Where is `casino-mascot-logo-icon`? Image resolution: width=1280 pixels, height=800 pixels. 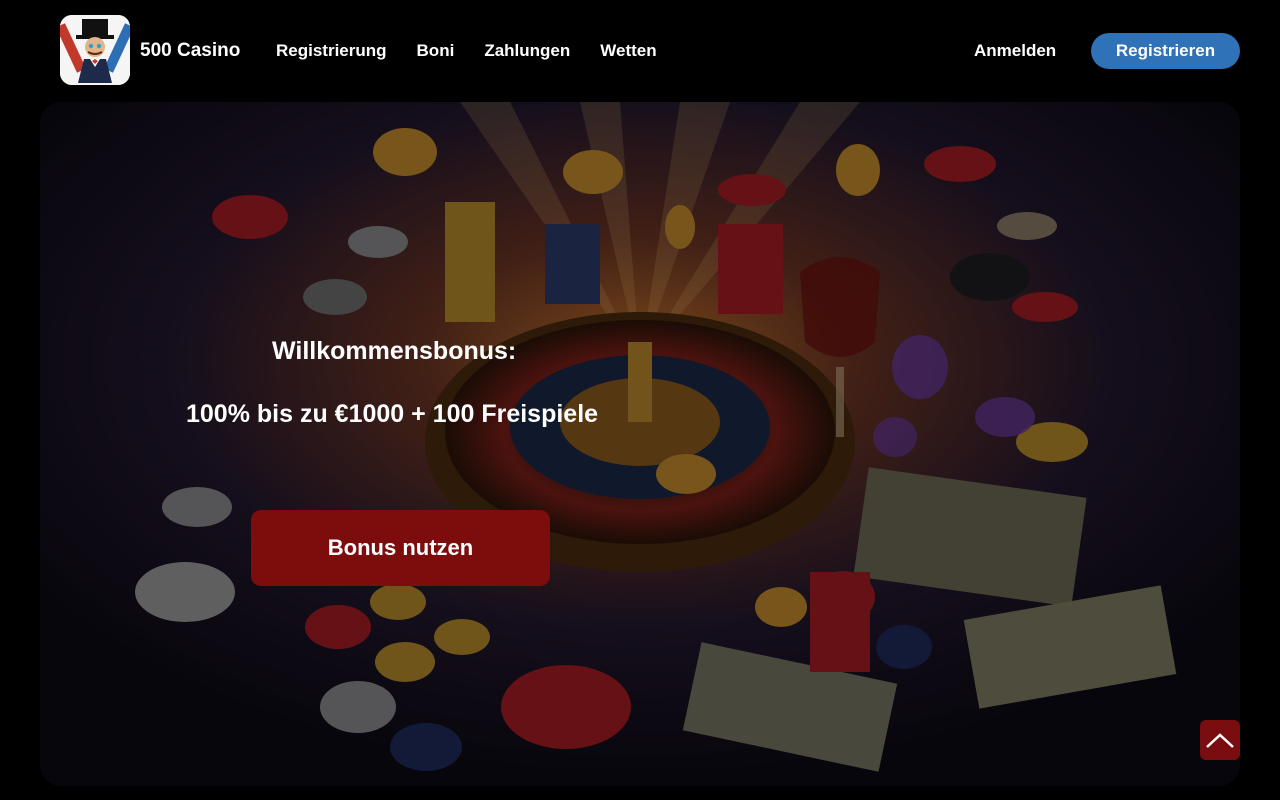 casino-mascot-logo-icon is located at coordinates (95, 50).